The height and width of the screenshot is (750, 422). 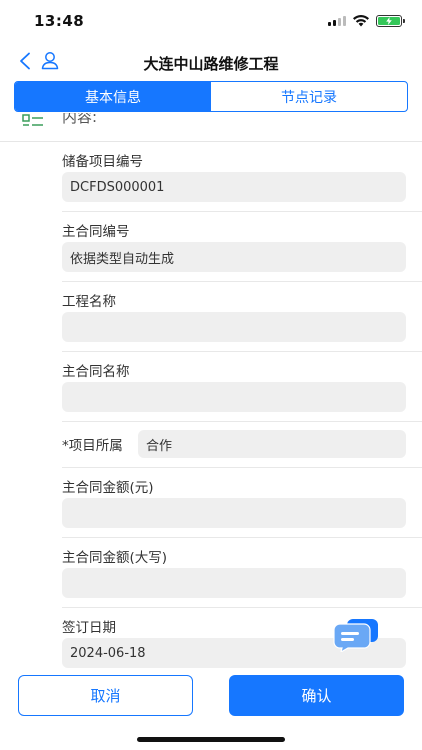 I want to click on wifi-icon, so click(x=361, y=21).